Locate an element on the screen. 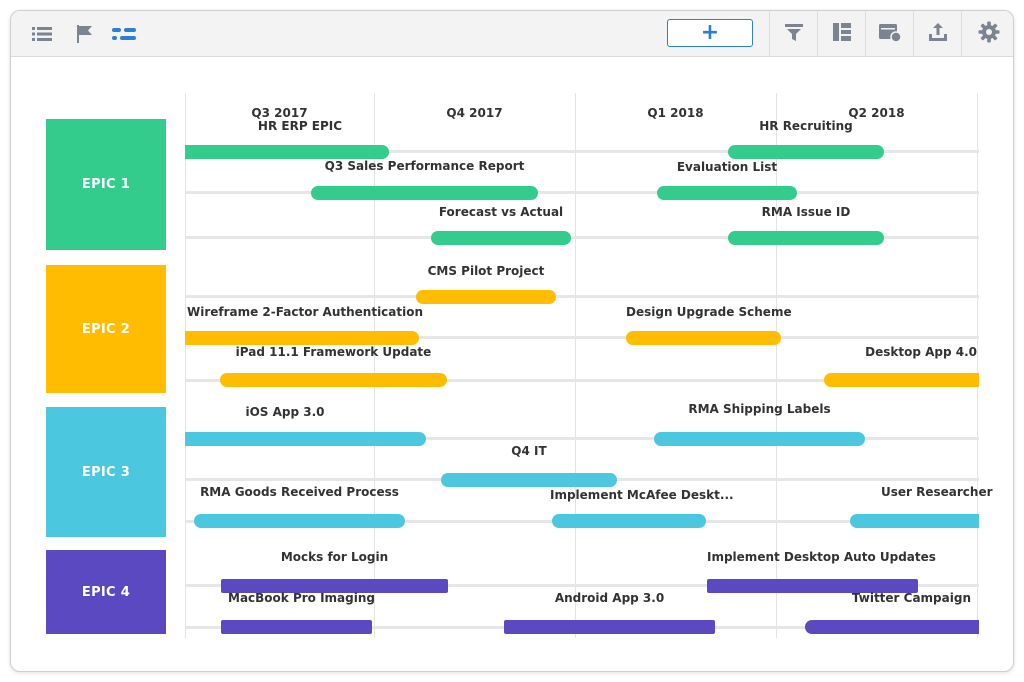 The height and width of the screenshot is (682, 1024). quarter-header-q4-2017: Q4 2017 is located at coordinates (474, 113).